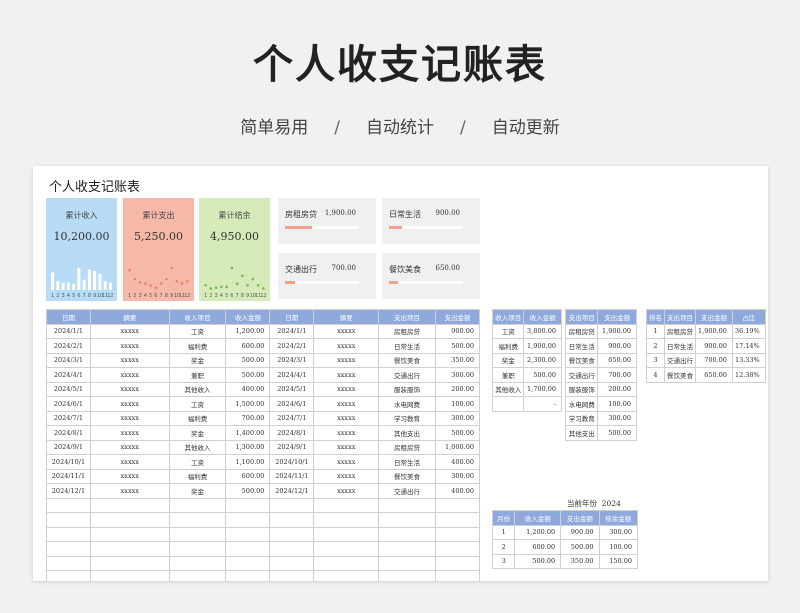 The height and width of the screenshot is (613, 800). I want to click on table-cell: 200.00, so click(457, 389).